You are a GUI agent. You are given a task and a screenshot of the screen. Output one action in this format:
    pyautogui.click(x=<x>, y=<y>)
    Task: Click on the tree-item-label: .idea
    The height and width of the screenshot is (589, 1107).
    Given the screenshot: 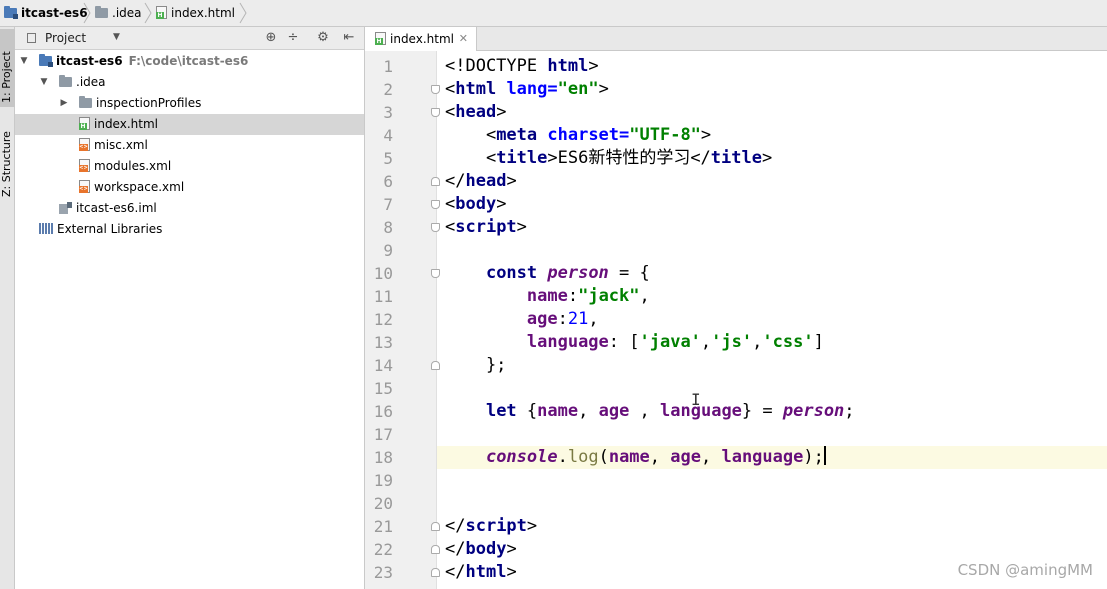 What is the action you would take?
    pyautogui.click(x=91, y=82)
    